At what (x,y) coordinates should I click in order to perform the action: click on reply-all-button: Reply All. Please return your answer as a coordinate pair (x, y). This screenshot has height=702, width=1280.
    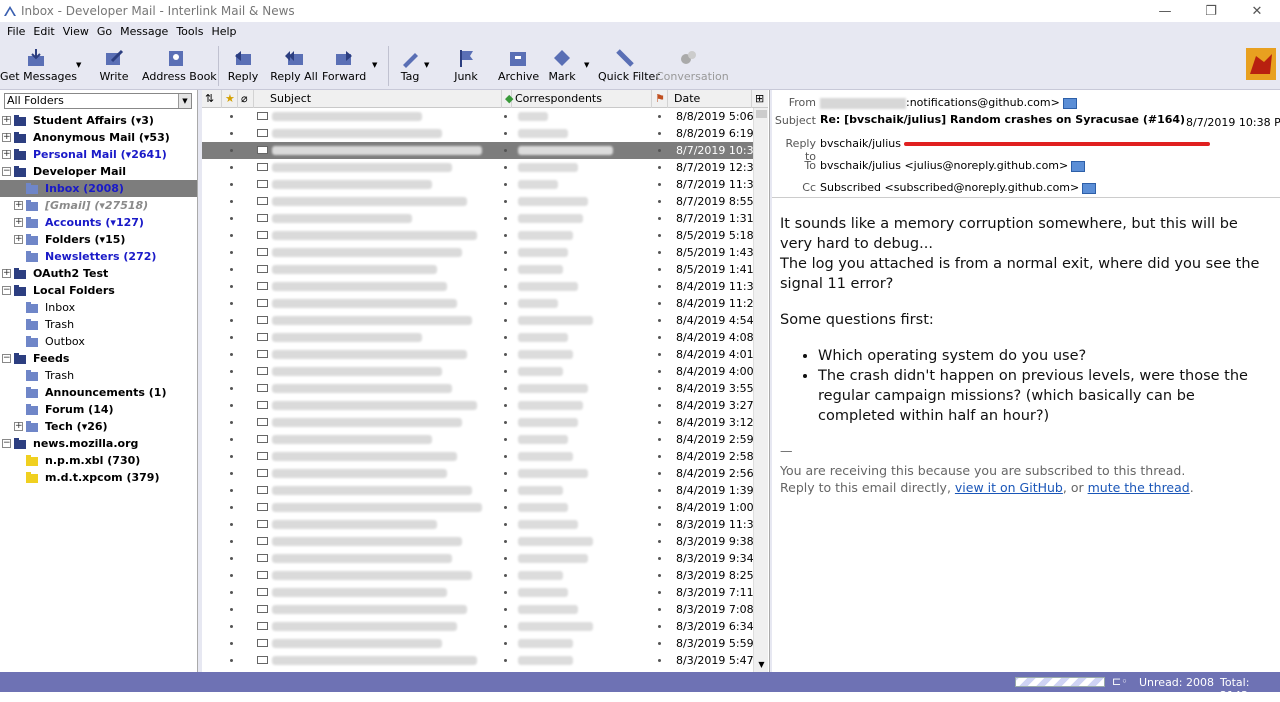
    Looking at the image, I should click on (294, 65).